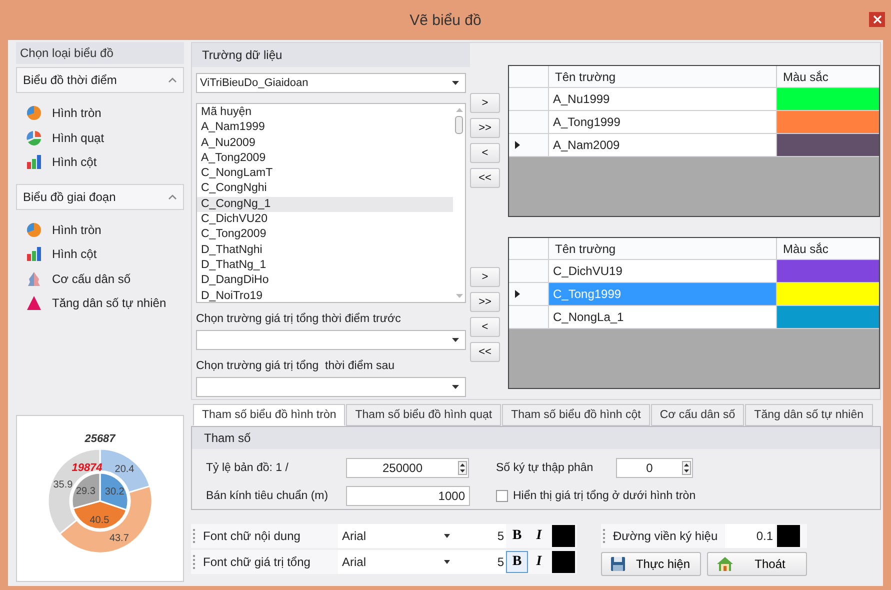 The image size is (891, 590). What do you see at coordinates (325, 189) in the screenshot?
I see `list-item: C_CongNghi` at bounding box center [325, 189].